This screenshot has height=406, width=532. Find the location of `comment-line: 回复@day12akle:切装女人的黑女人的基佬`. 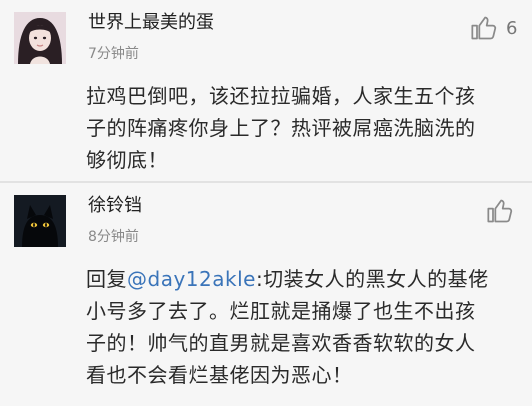

comment-line: 回复@day12akle:切装女人的黑女人的基佬 is located at coordinates (300, 279).